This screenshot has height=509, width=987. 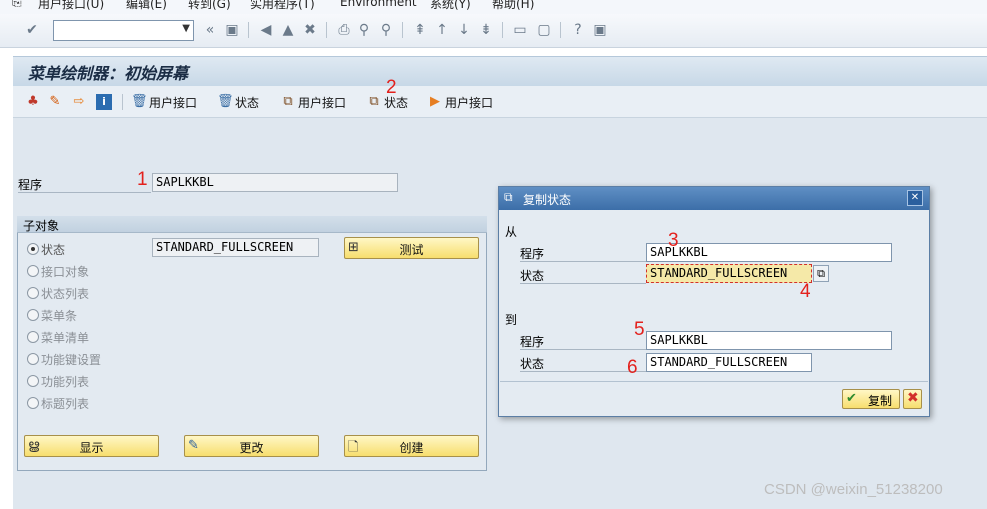 I want to click on info-icon: i, so click(x=104, y=102).